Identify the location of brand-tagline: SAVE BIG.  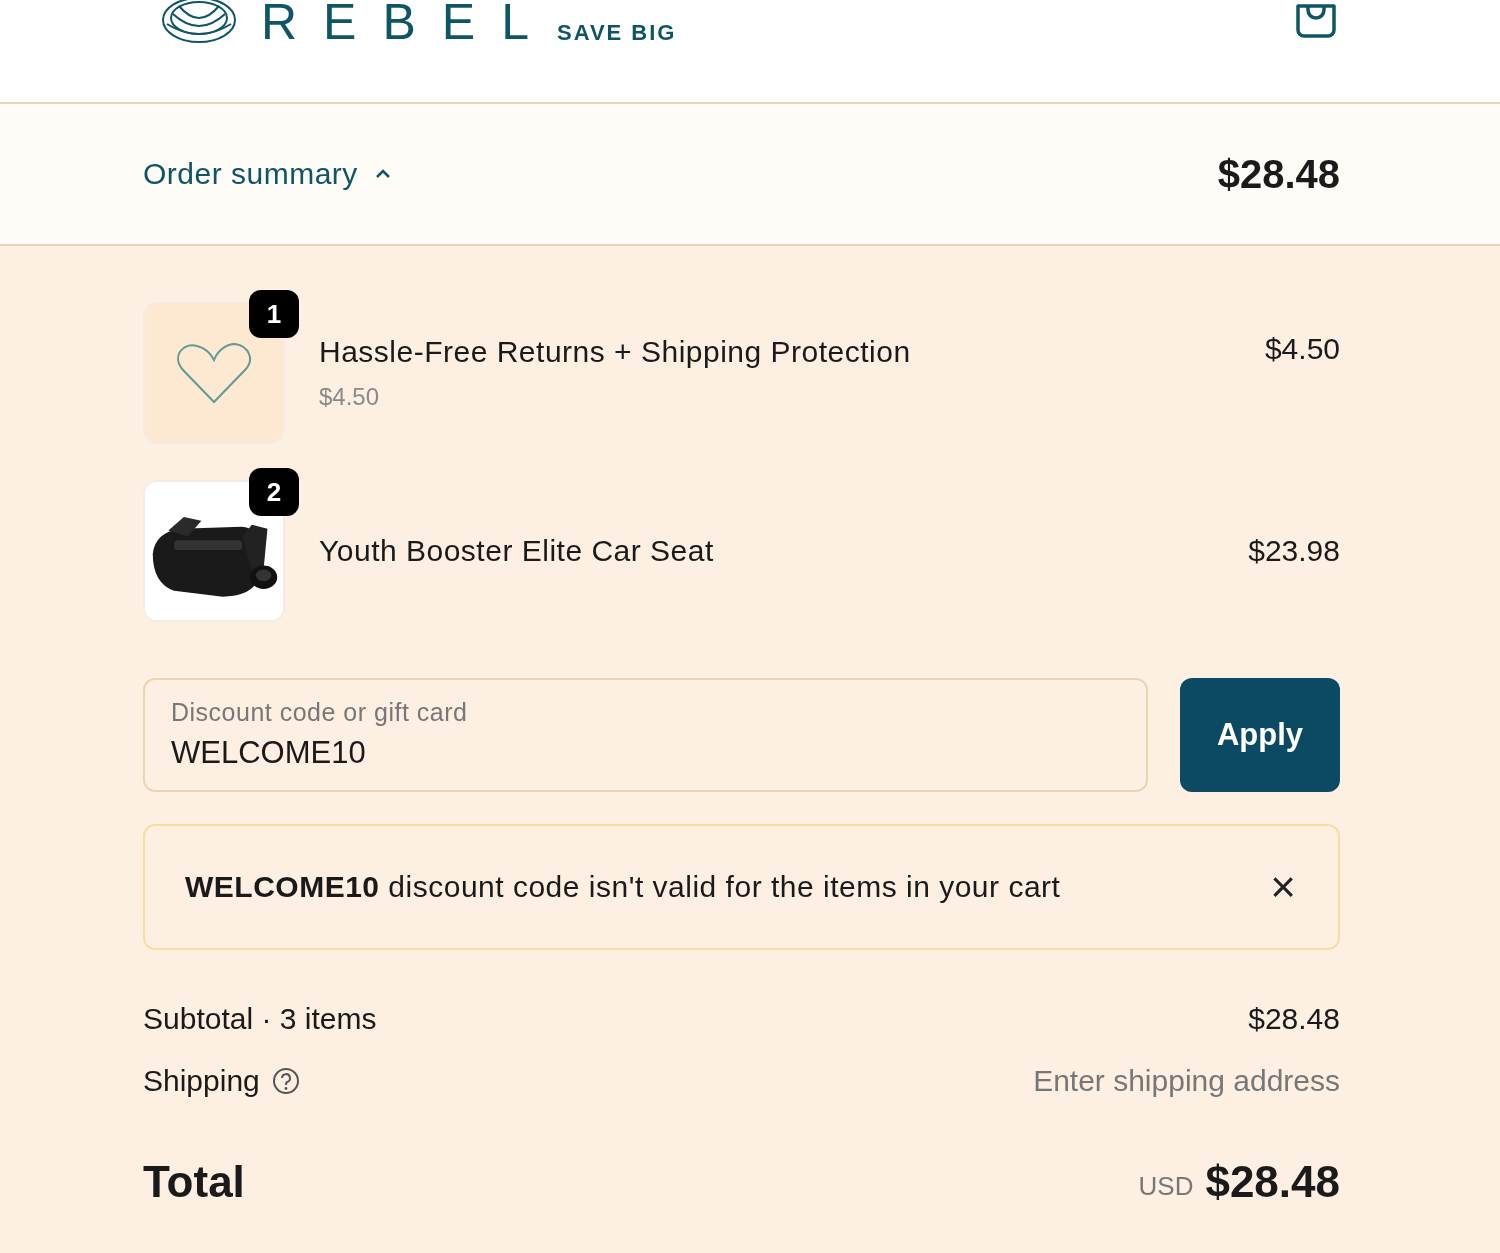
(616, 33).